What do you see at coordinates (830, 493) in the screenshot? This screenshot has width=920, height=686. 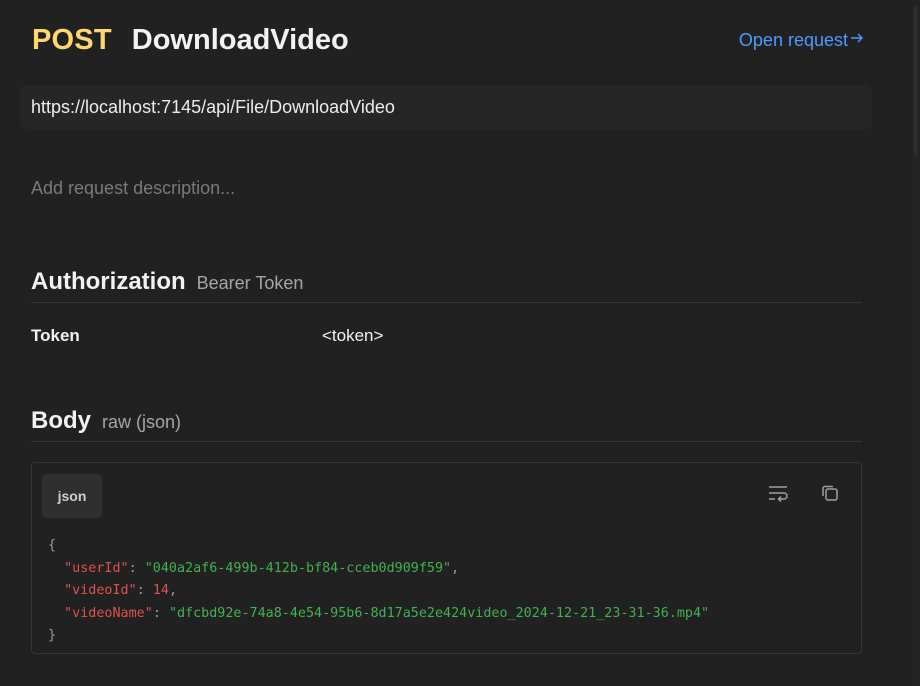 I see `copy-icon` at bounding box center [830, 493].